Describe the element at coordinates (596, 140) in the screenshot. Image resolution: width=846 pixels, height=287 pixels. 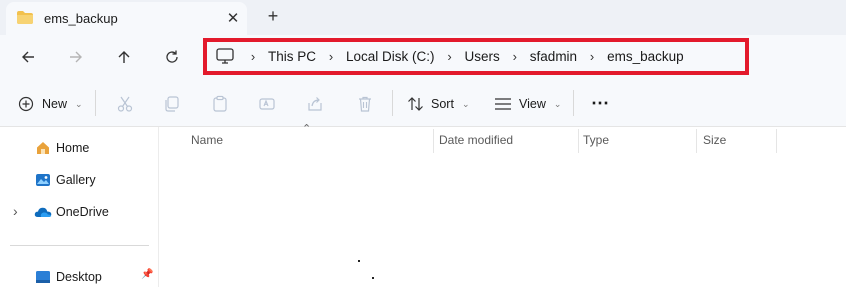
I see `column-type: Type` at that location.